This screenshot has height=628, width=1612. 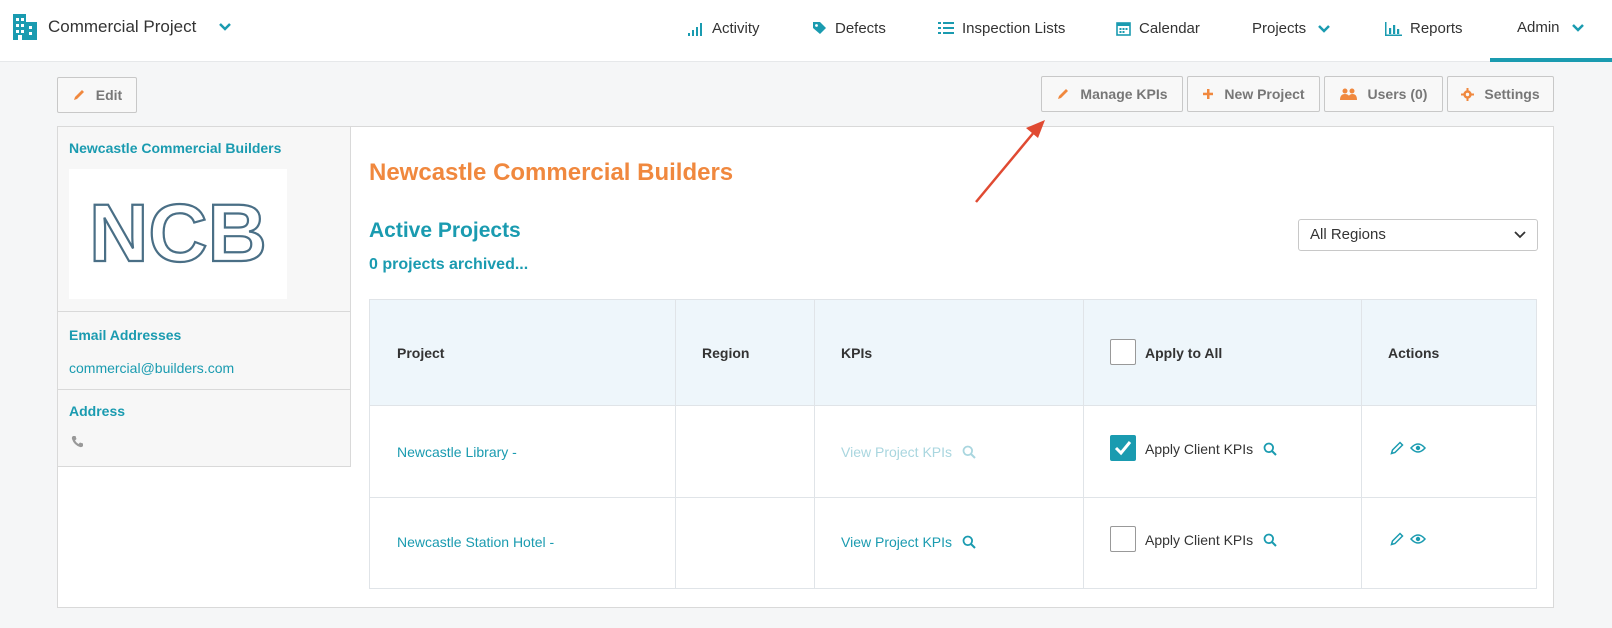 I want to click on checkmark-icon, so click(x=1123, y=448).